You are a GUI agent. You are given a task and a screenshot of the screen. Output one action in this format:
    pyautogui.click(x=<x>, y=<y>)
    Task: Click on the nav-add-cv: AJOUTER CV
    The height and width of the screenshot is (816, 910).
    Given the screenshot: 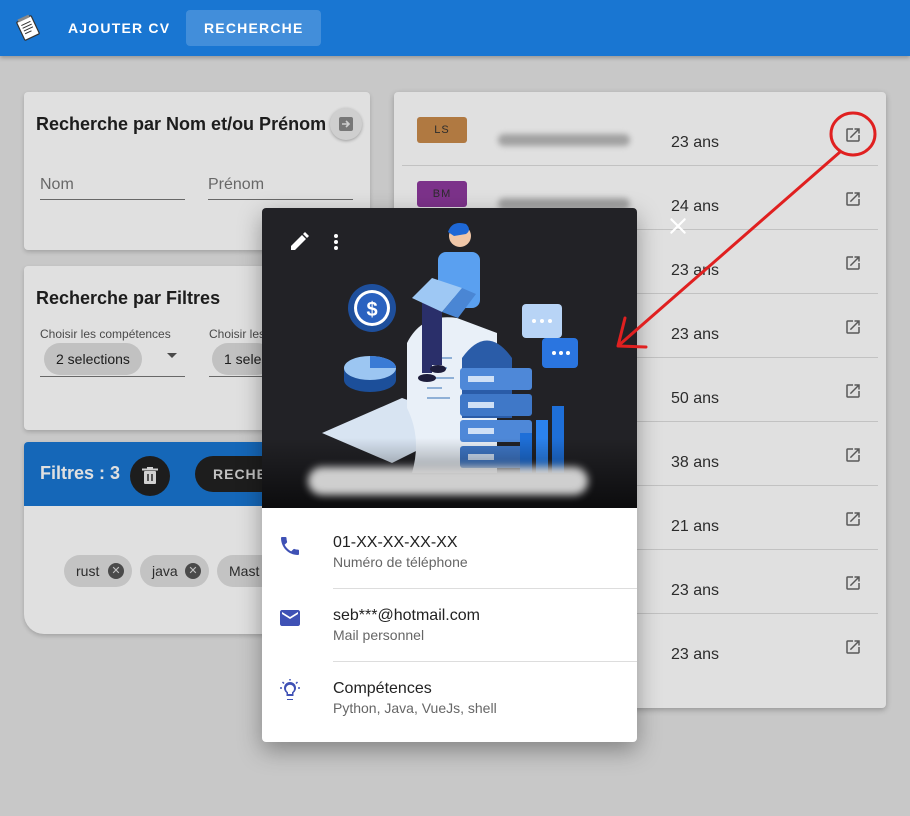 What is the action you would take?
    pyautogui.click(x=119, y=28)
    